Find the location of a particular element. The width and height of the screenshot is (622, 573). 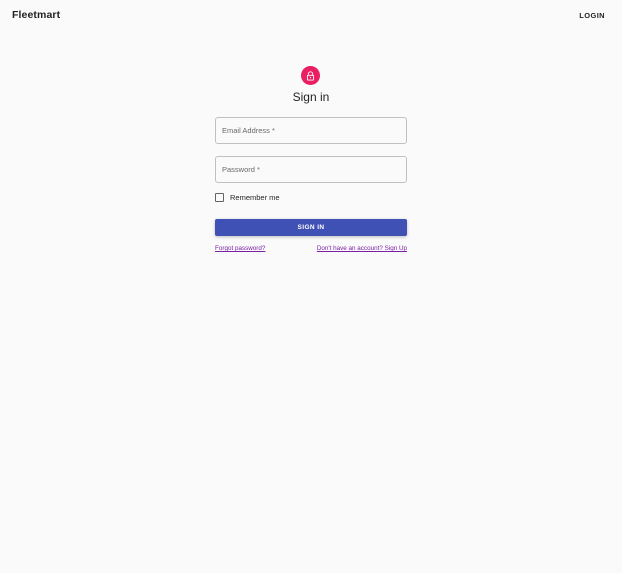

avatar is located at coordinates (310, 75).